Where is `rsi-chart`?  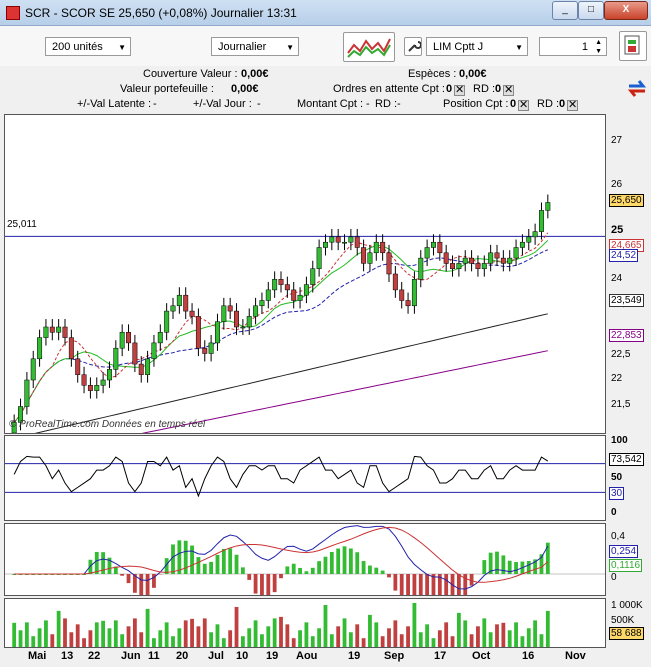 rsi-chart is located at coordinates (305, 476).